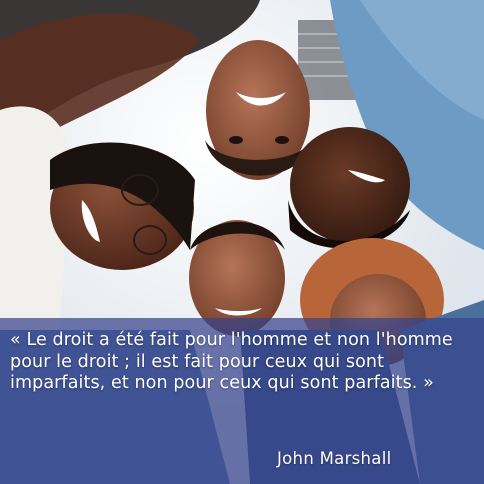 The width and height of the screenshot is (484, 484). Describe the element at coordinates (122, 206) in the screenshot. I see `face-left-glasses` at that location.